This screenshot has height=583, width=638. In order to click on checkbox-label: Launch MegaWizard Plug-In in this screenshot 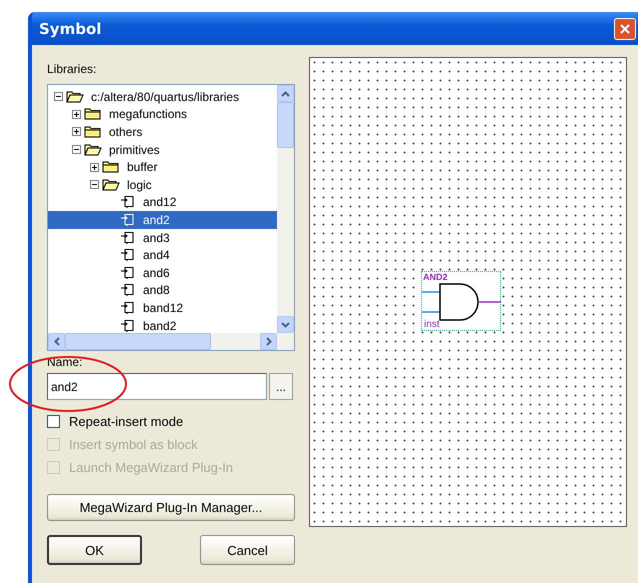, I will do `click(151, 467)`.